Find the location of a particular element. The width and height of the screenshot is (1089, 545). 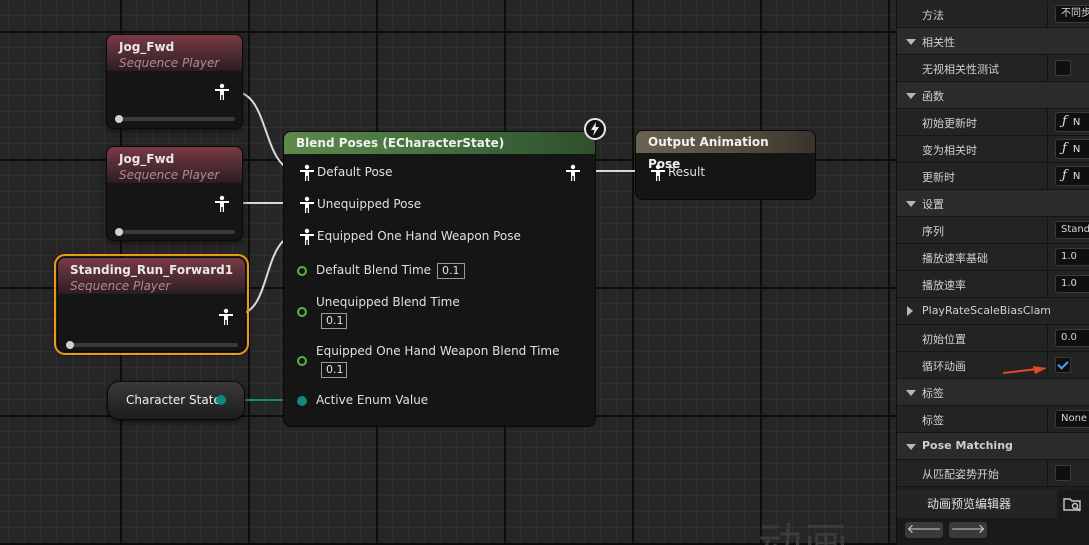

sequence-player-node-standing-run-forward: Standing_Run_Forward1 Sequence Player is located at coordinates (151, 304).